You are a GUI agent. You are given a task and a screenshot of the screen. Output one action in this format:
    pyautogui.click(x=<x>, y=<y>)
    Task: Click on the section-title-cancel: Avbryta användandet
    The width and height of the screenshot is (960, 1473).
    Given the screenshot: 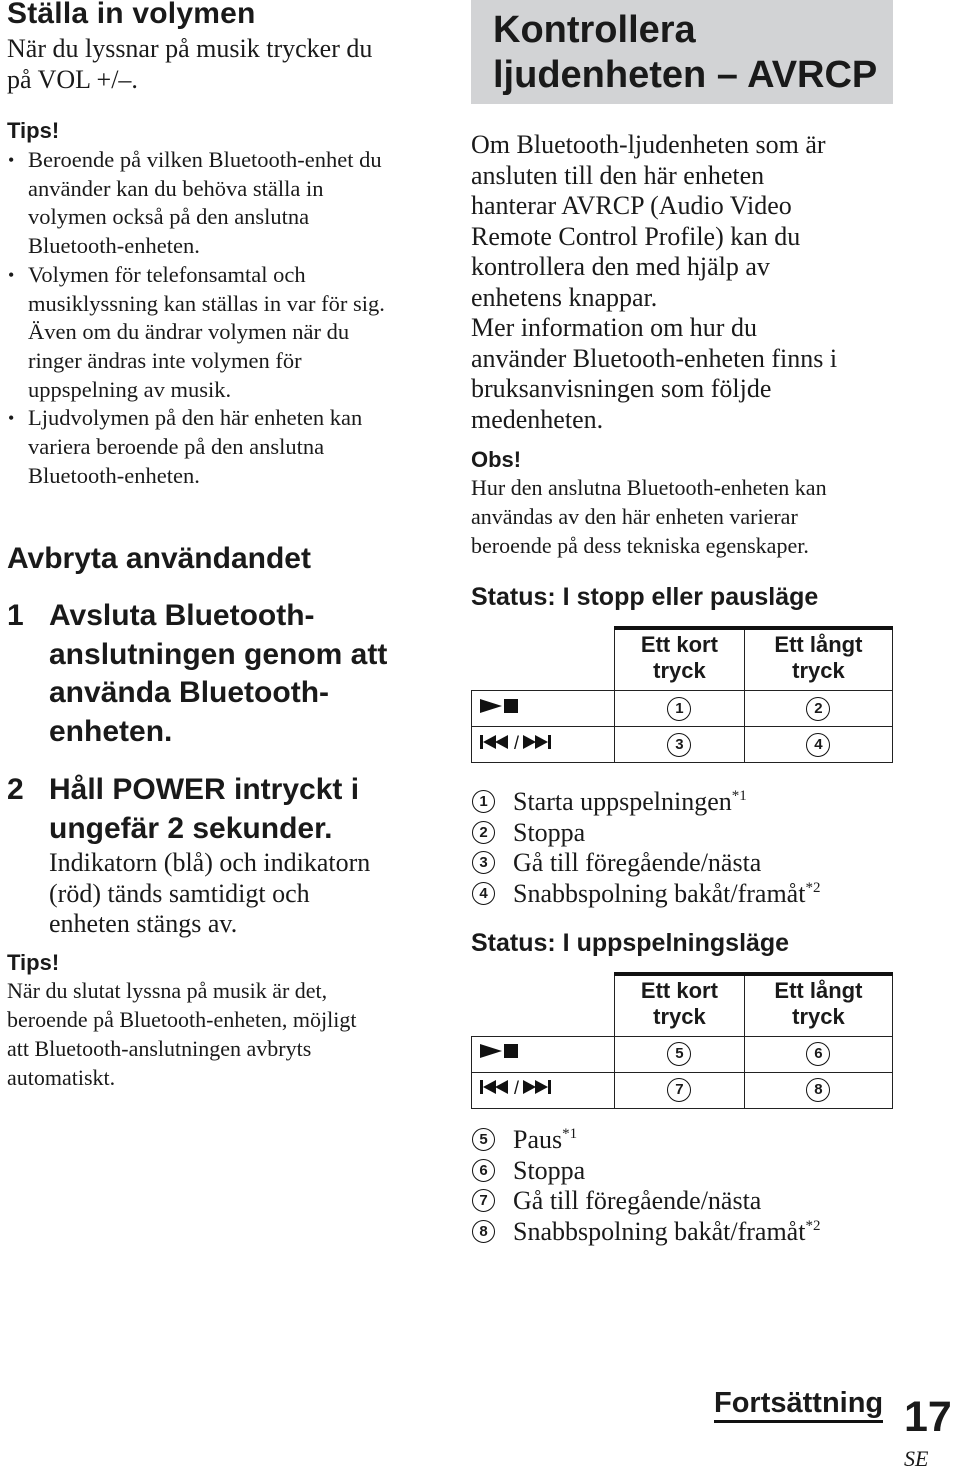 What is the action you would take?
    pyautogui.click(x=159, y=559)
    